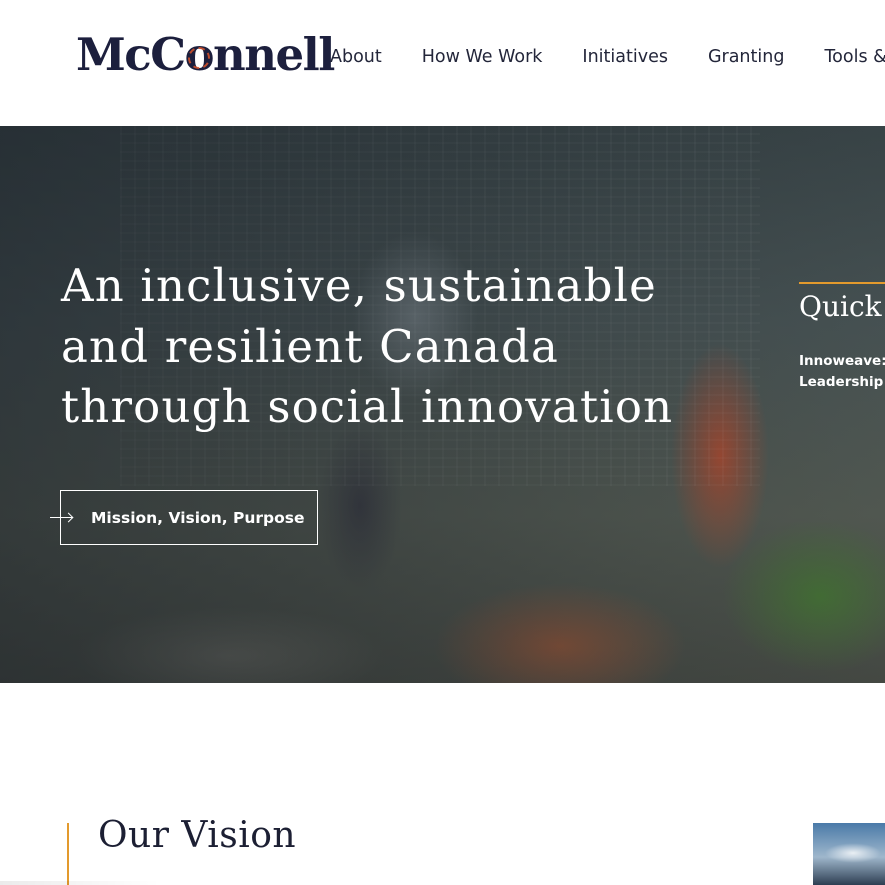 This screenshot has width=885, height=885. I want to click on vision-accent-bar, so click(68, 854).